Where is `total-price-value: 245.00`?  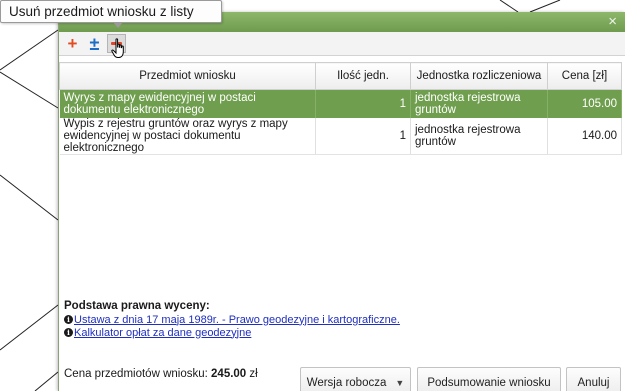
total-price-value: 245.00 is located at coordinates (229, 374).